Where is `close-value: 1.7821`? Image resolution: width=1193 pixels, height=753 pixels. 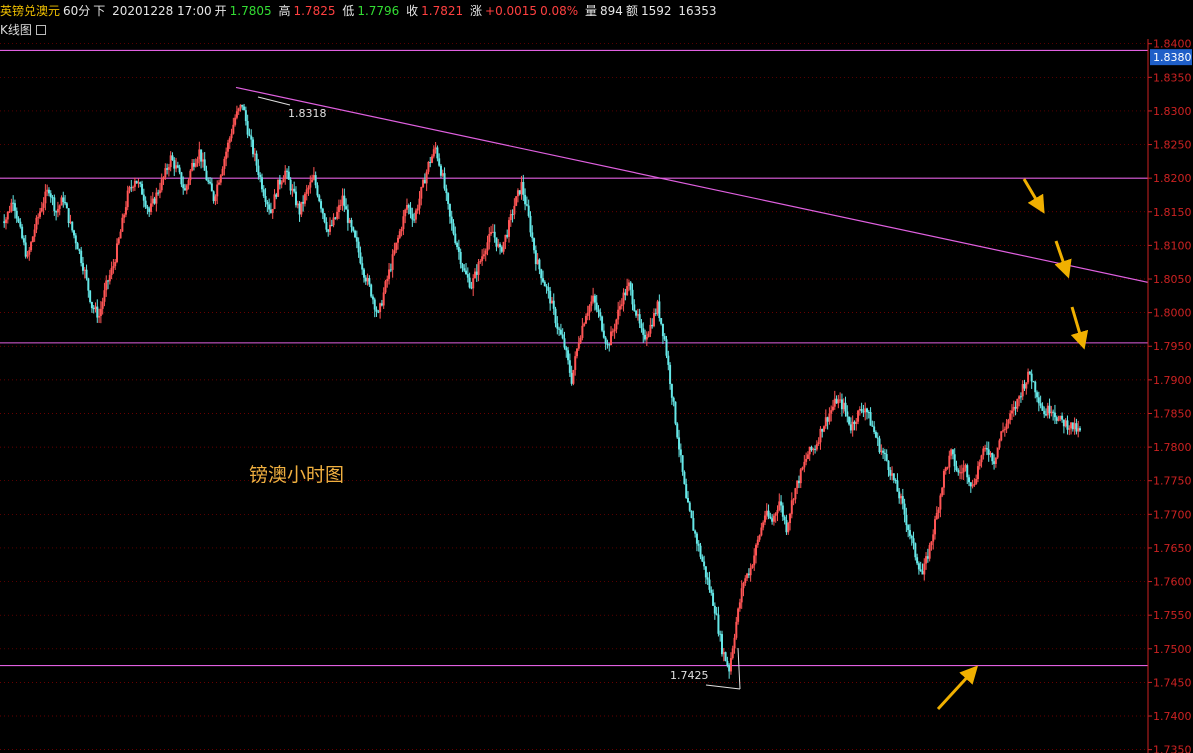
close-value: 1.7821 is located at coordinates (442, 11).